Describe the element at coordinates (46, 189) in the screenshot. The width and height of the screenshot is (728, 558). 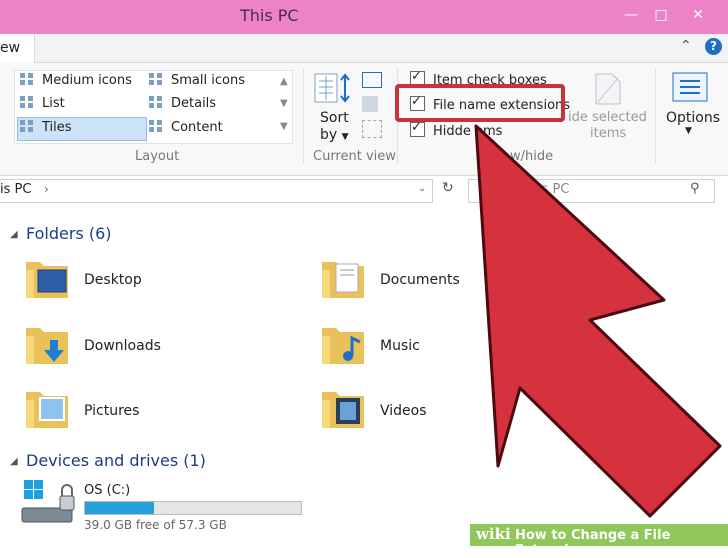
I see `breadcrumb-chevron-icon: ›` at that location.